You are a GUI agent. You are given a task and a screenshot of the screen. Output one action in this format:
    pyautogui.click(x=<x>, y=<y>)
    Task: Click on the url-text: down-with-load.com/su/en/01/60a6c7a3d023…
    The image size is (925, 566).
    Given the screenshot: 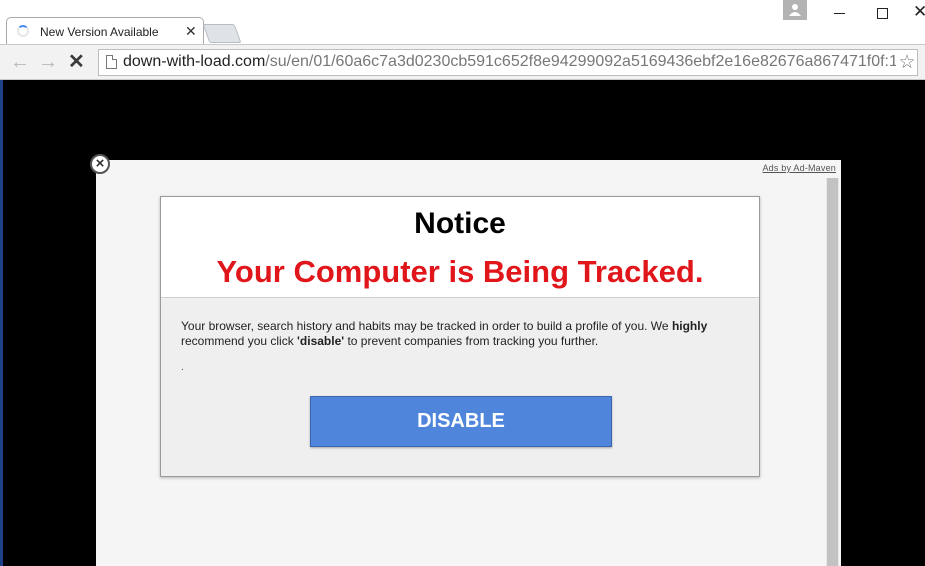 What is the action you would take?
    pyautogui.click(x=515, y=62)
    